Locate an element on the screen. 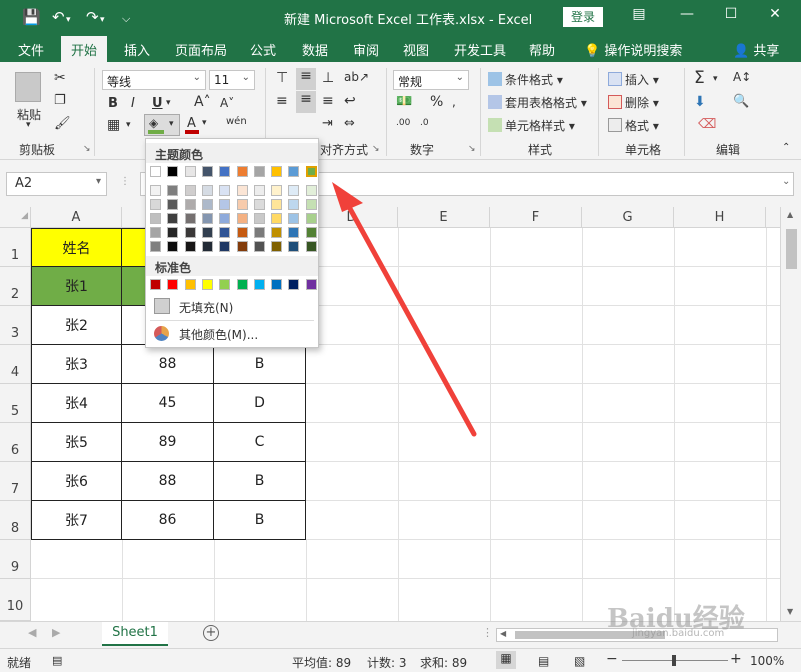  annotation-arrow is located at coordinates (404, 309).